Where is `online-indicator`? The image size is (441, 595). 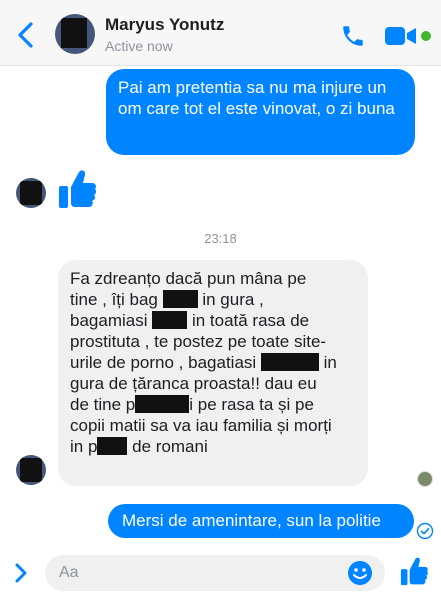 online-indicator is located at coordinates (426, 36).